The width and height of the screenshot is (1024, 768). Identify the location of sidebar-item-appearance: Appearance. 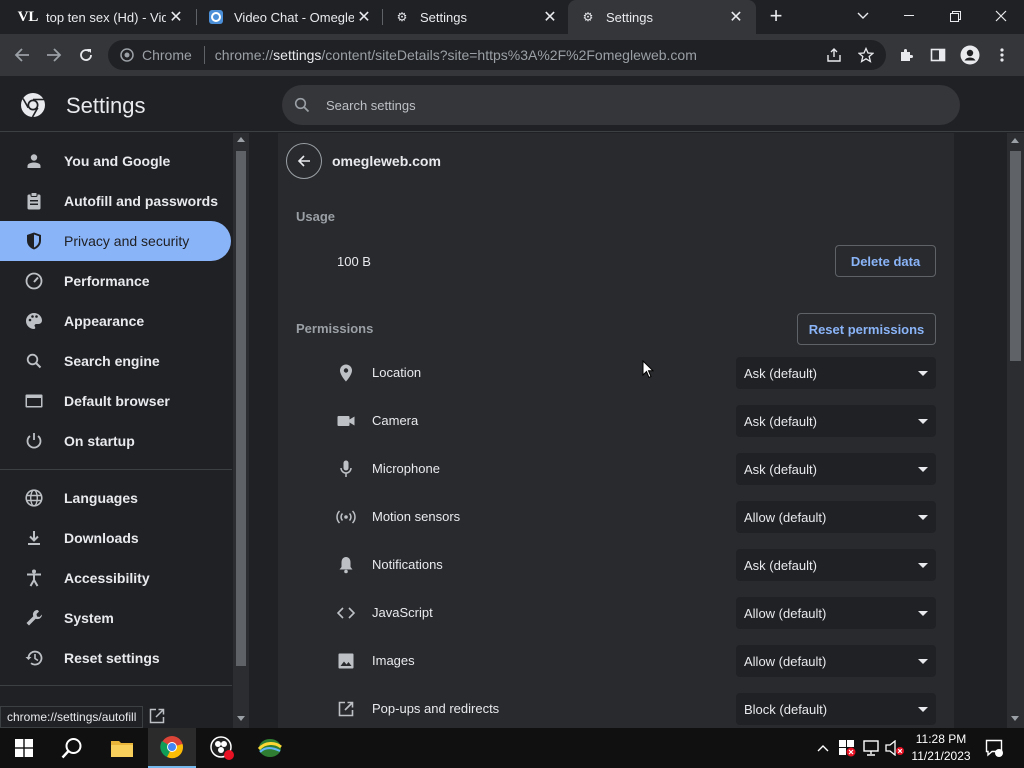
(115, 321).